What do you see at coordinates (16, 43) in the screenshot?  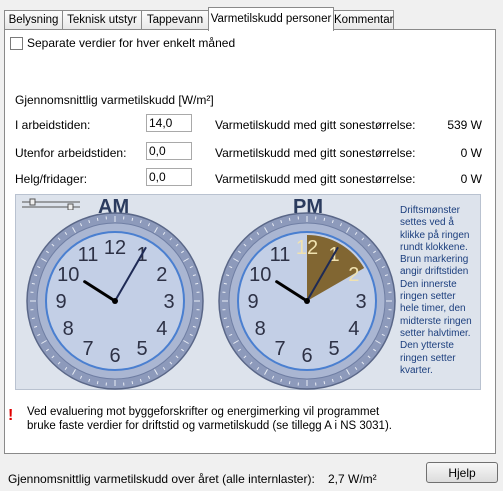 I see `separate-values-checkbox` at bounding box center [16, 43].